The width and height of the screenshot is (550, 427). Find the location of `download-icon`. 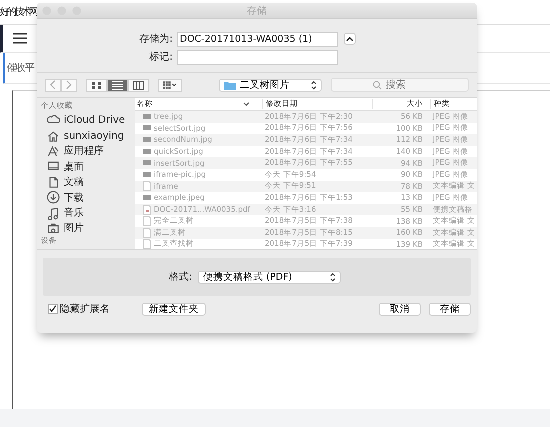

download-icon is located at coordinates (53, 197).